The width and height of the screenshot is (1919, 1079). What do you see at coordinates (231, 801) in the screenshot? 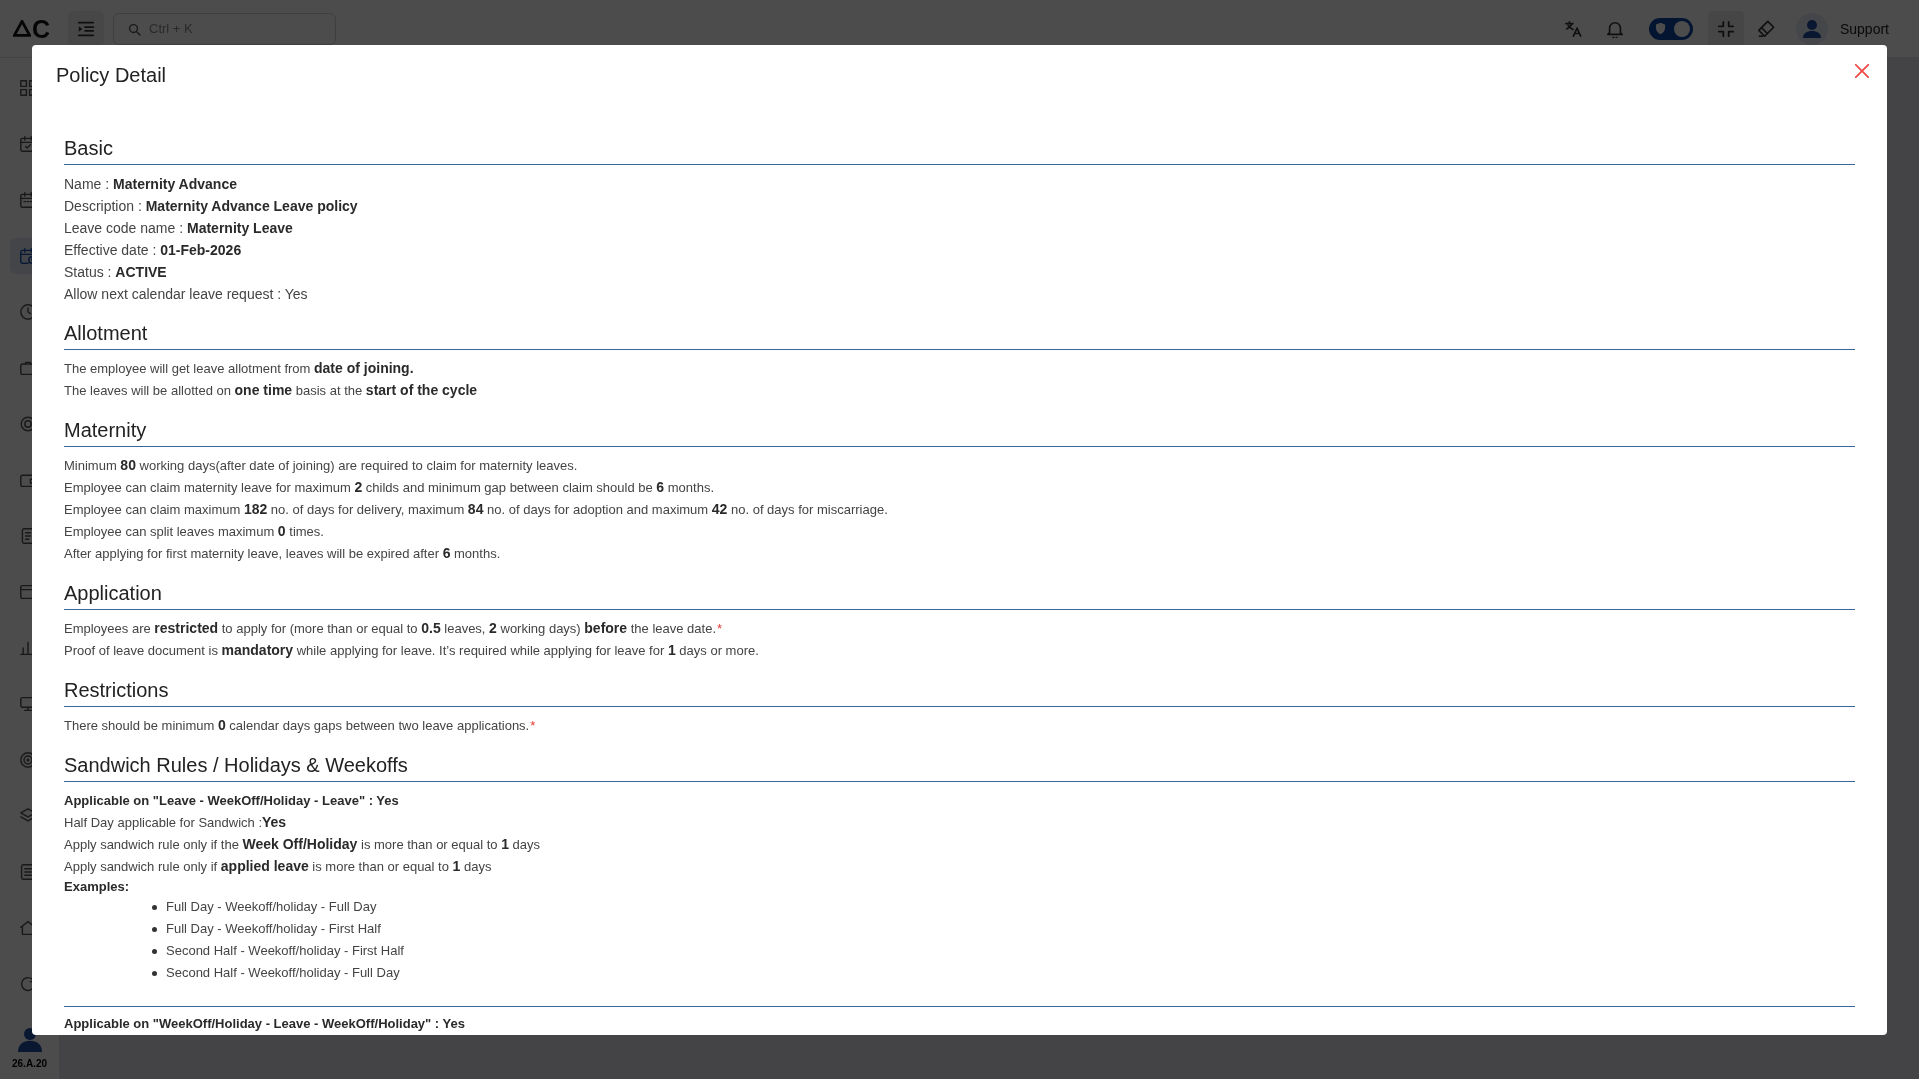
I see `policy-text: Applicable on "Leave - WeekOff/Holiday - Leave" : Yes` at bounding box center [231, 801].